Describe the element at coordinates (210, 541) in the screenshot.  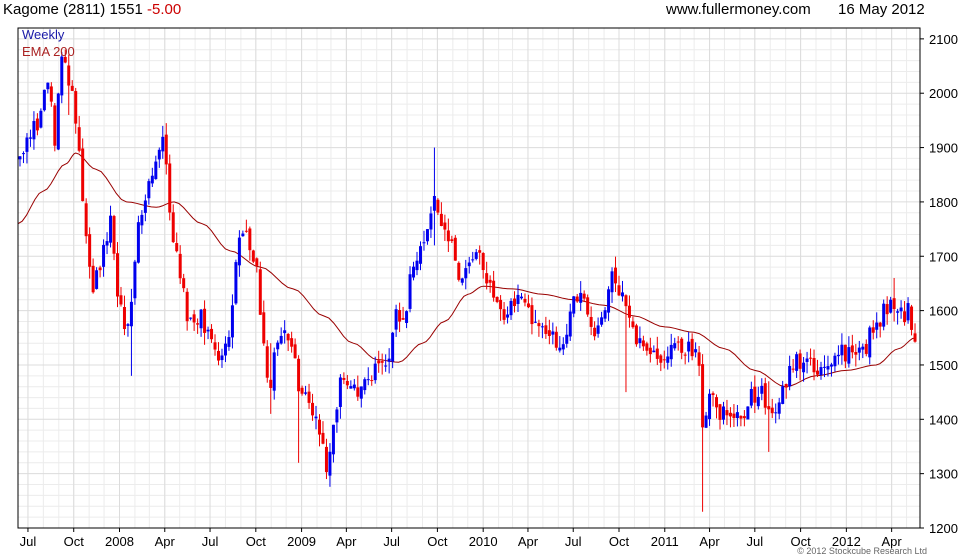
I see `x-tick-label: Jul` at that location.